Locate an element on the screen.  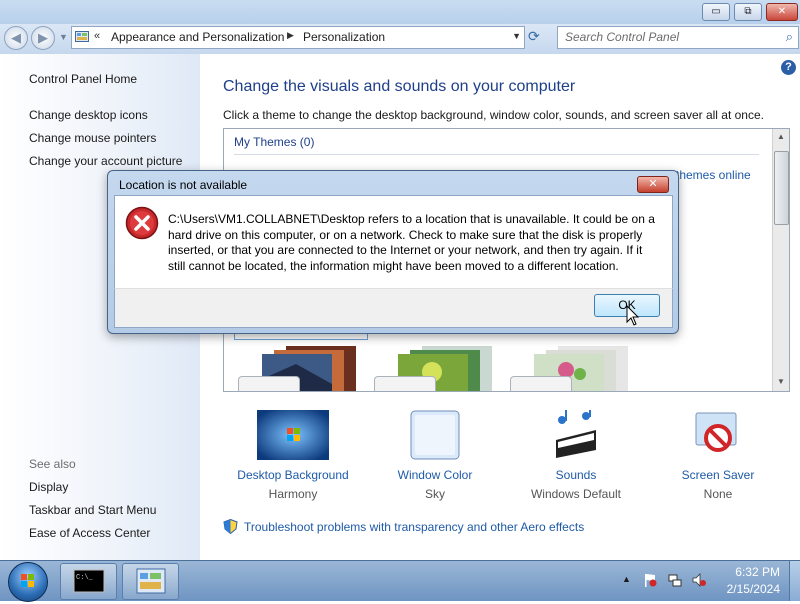
control-panel-taskbar-icon is located at coordinates (151, 581).